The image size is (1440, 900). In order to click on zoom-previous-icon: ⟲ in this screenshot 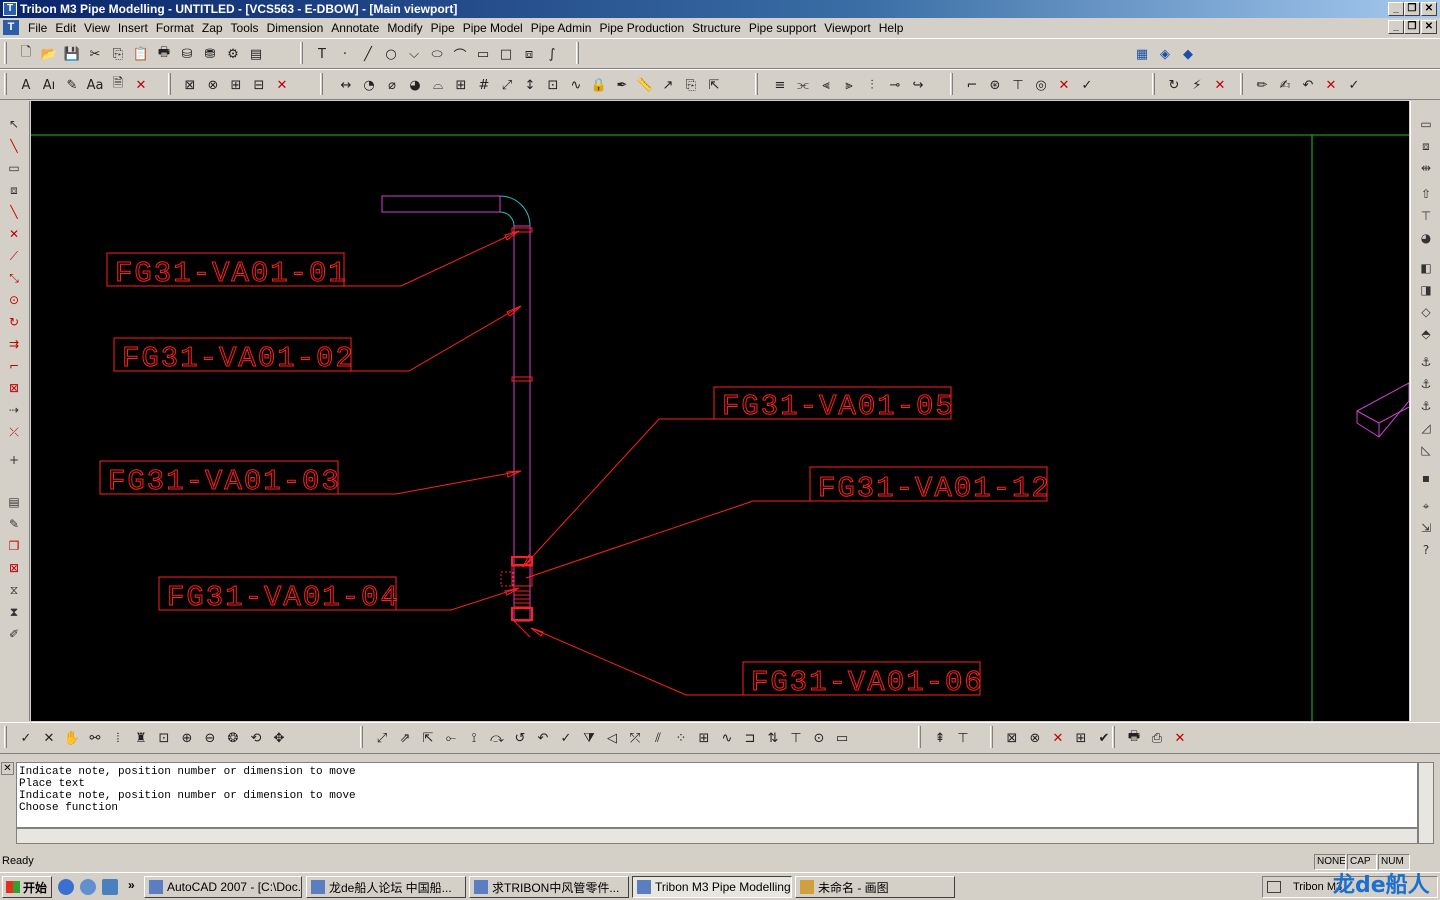, I will do `click(256, 738)`.